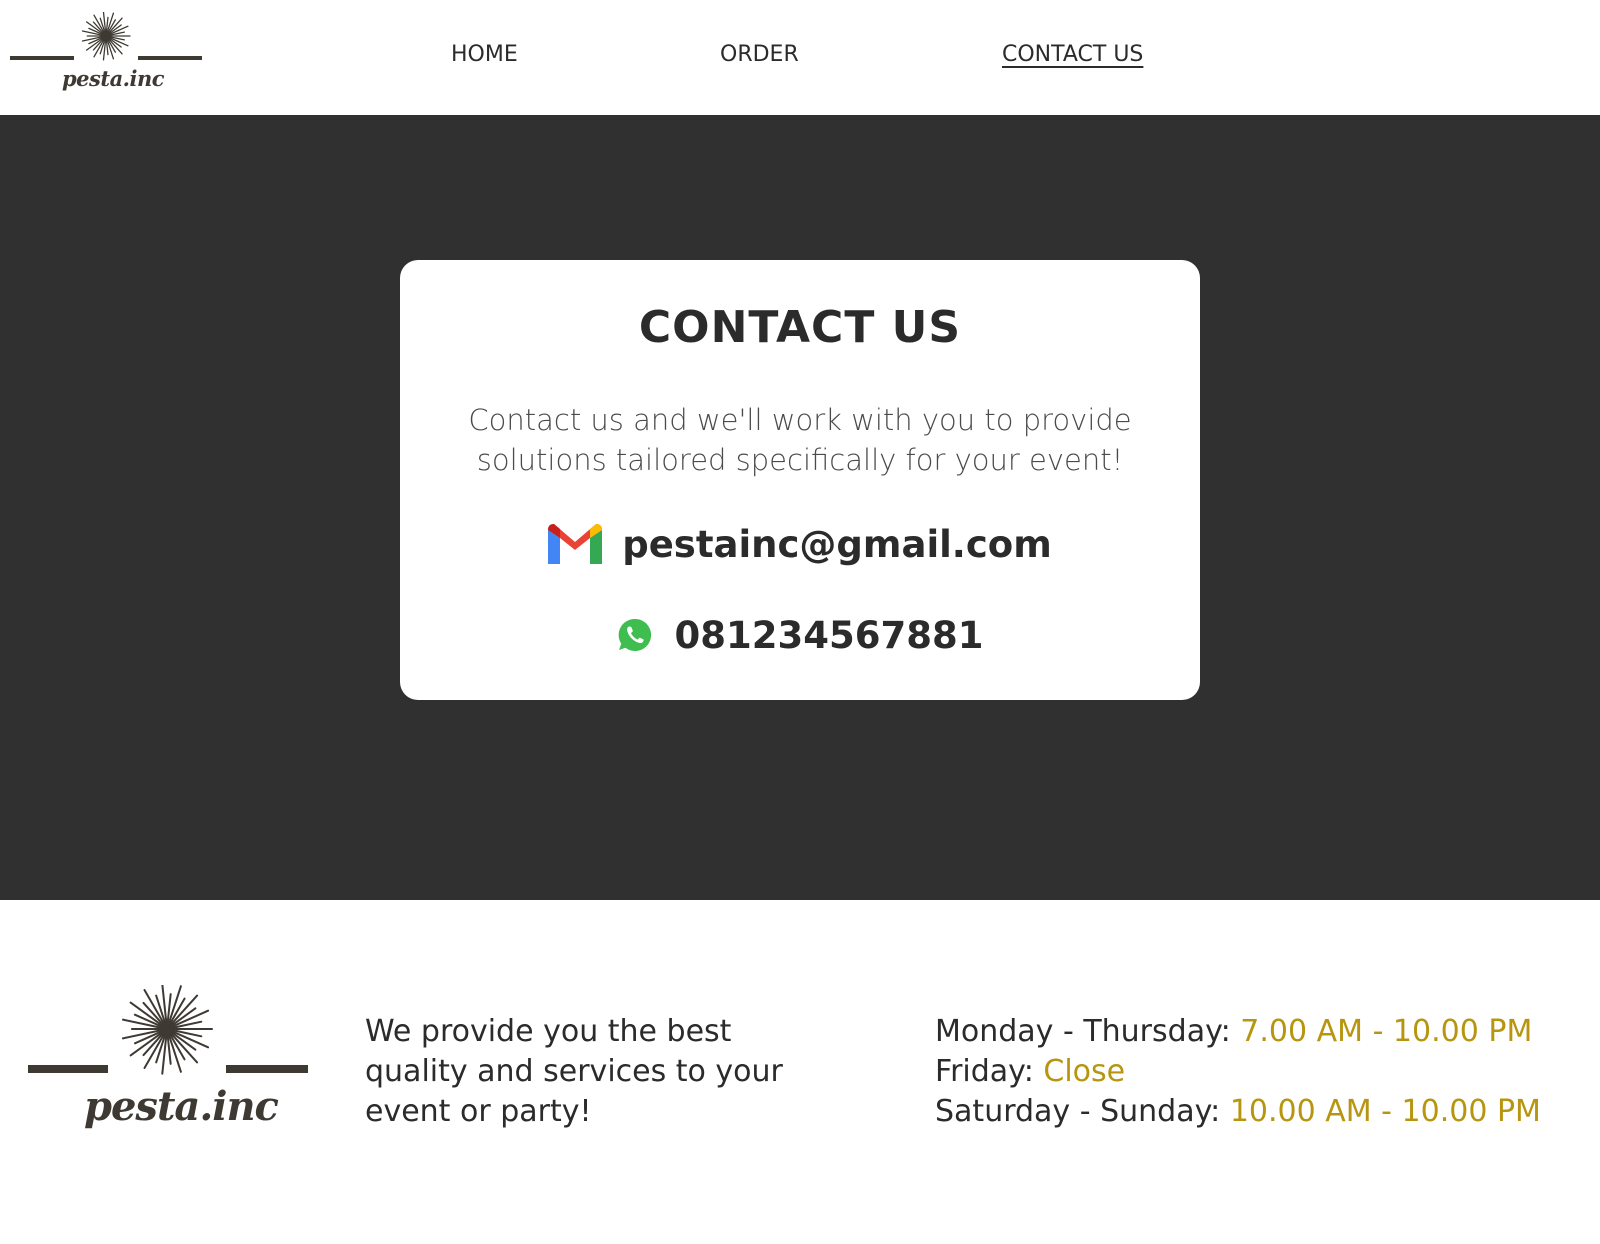 This screenshot has height=1244, width=1600. Describe the element at coordinates (829, 635) in the screenshot. I see `phone-number: 081234567881` at that location.